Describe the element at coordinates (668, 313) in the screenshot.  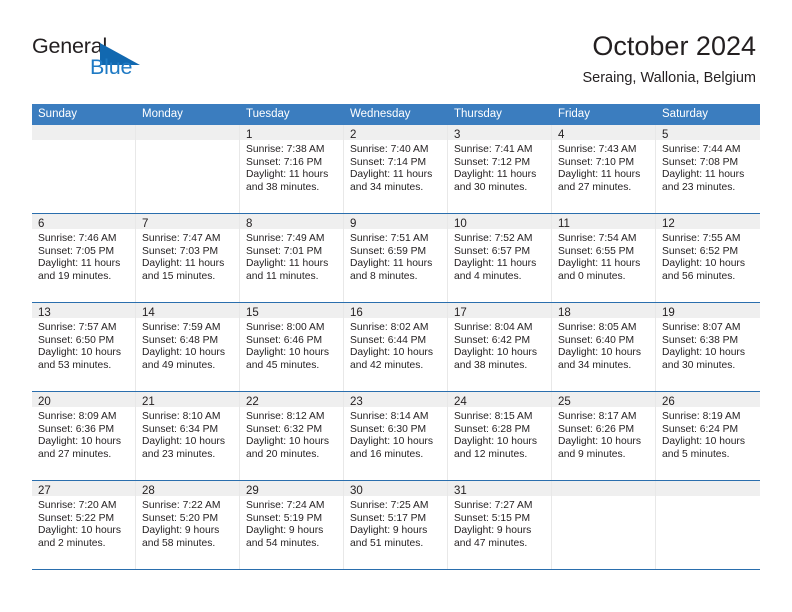
I see `day-number: 19` at that location.